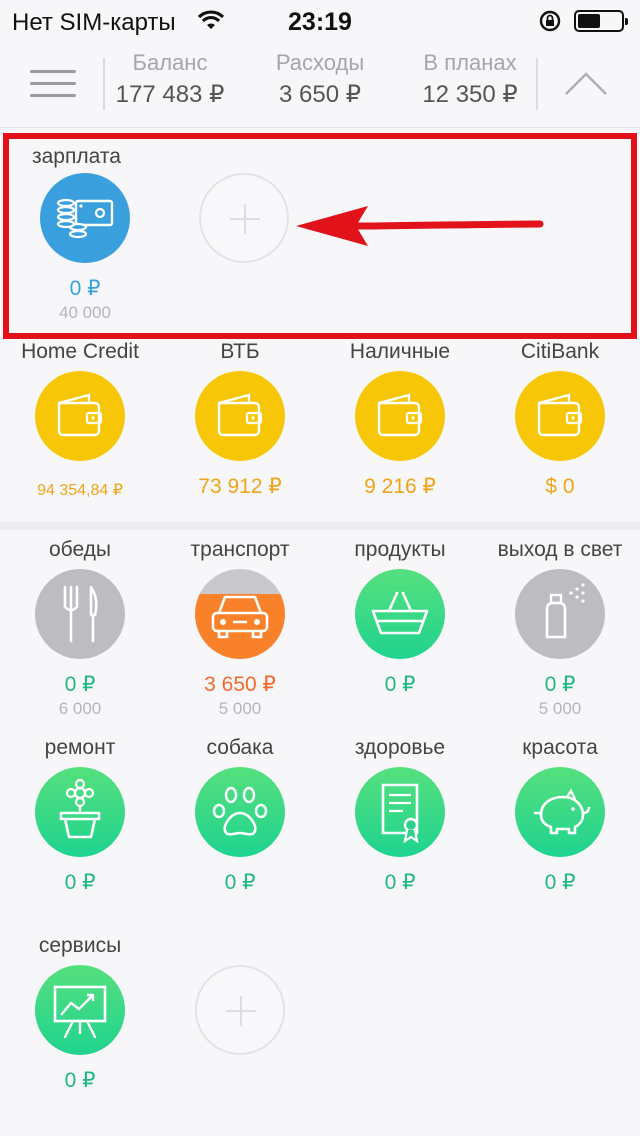 The width and height of the screenshot is (640, 1136). I want to click on account-item: CitiBank $ 0, so click(560, 418).